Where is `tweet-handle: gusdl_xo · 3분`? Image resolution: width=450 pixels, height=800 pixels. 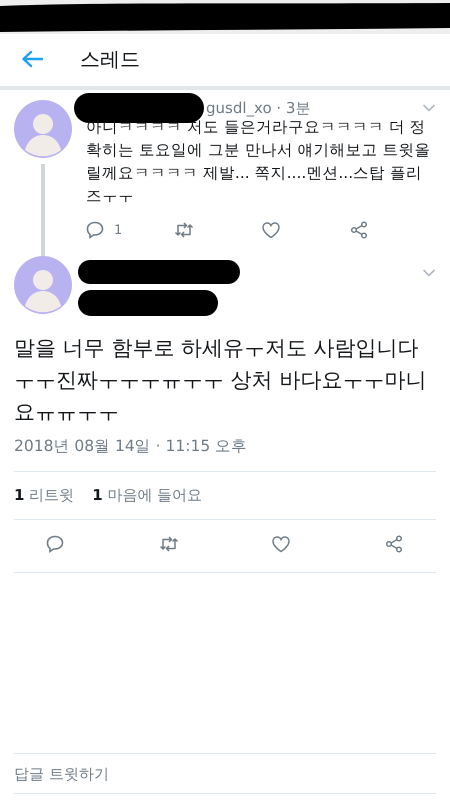 tweet-handle: gusdl_xo · 3분 is located at coordinates (259, 108).